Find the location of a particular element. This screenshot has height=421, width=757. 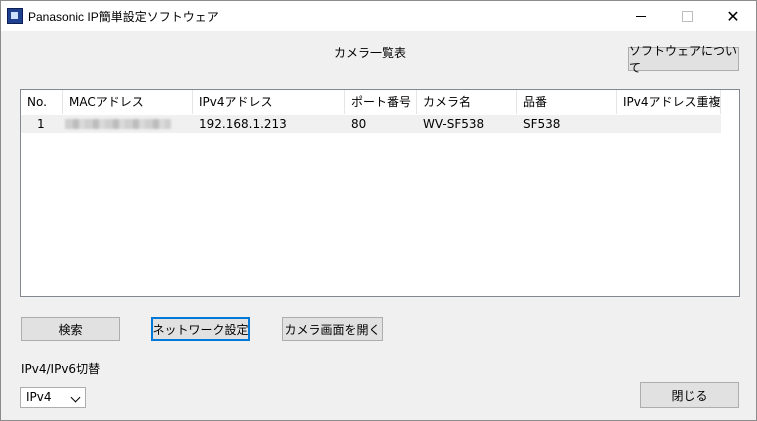

network-settings-button: ネットワーク設定 is located at coordinates (200, 329).